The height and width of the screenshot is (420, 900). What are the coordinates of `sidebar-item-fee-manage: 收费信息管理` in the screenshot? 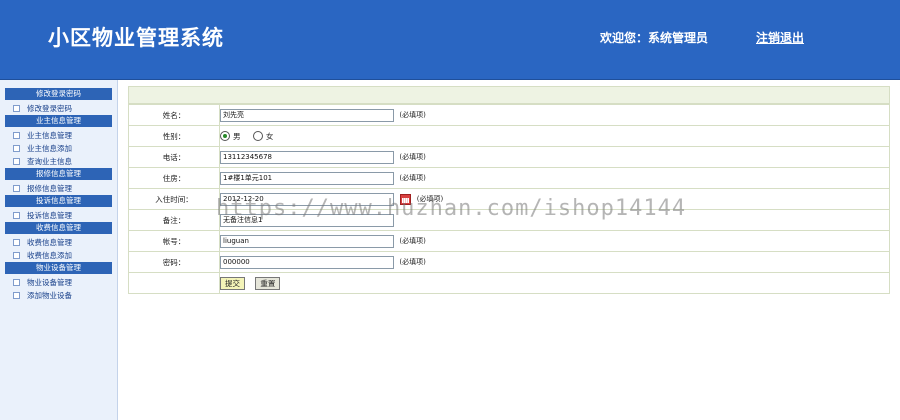 It's located at (58, 242).